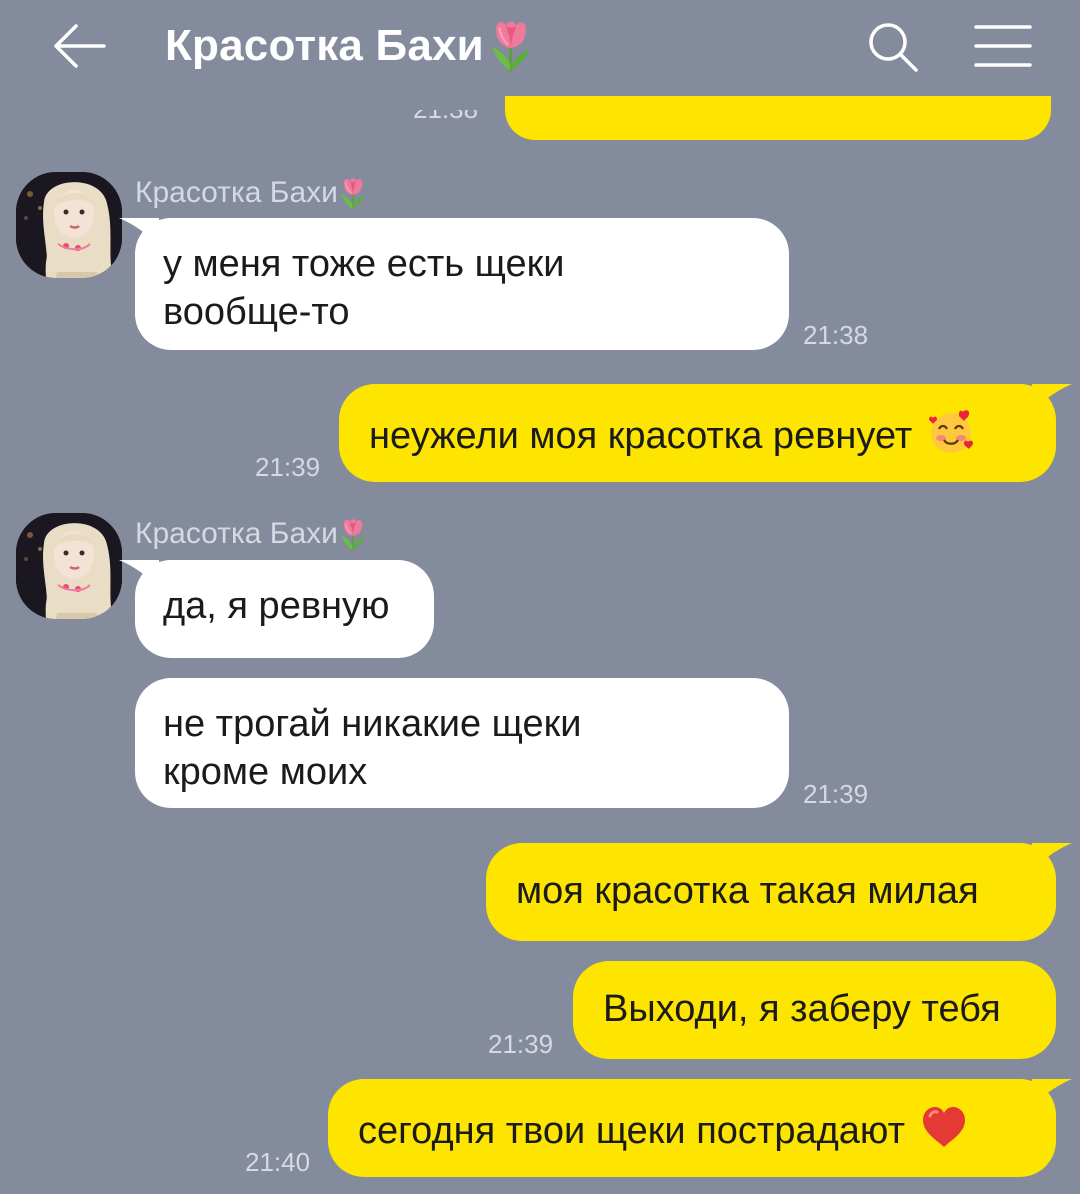 The width and height of the screenshot is (1080, 1194). What do you see at coordinates (364, 264) in the screenshot?
I see `message-text-line: у меня тоже есть щеки` at bounding box center [364, 264].